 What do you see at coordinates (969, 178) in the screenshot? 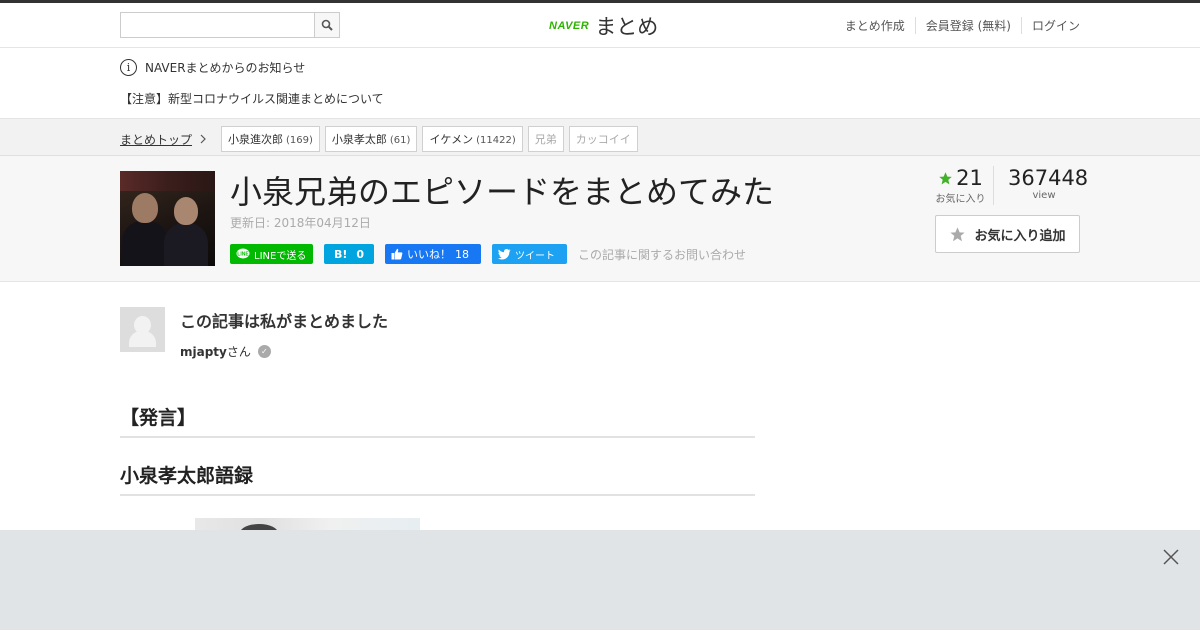
I see `favorites-count: 21` at bounding box center [969, 178].